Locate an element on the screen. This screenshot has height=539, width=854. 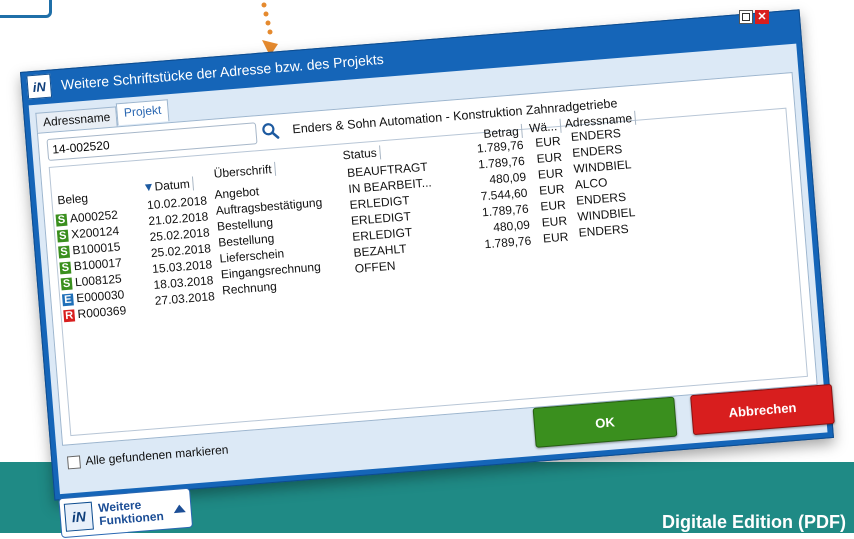
cell-beleg: B100017 is located at coordinates (98, 264).